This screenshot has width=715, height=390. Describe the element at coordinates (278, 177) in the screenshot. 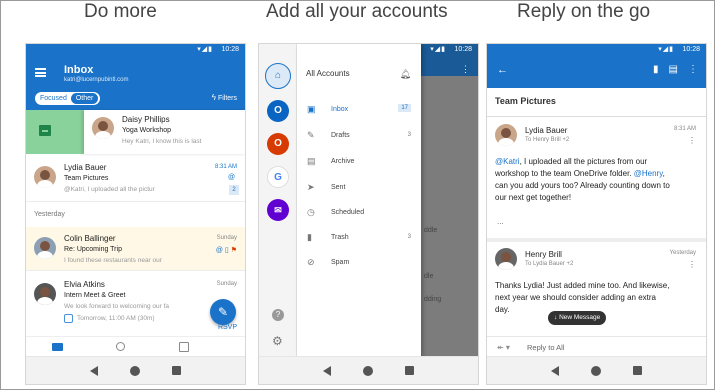

I see `google-icon: G` at that location.